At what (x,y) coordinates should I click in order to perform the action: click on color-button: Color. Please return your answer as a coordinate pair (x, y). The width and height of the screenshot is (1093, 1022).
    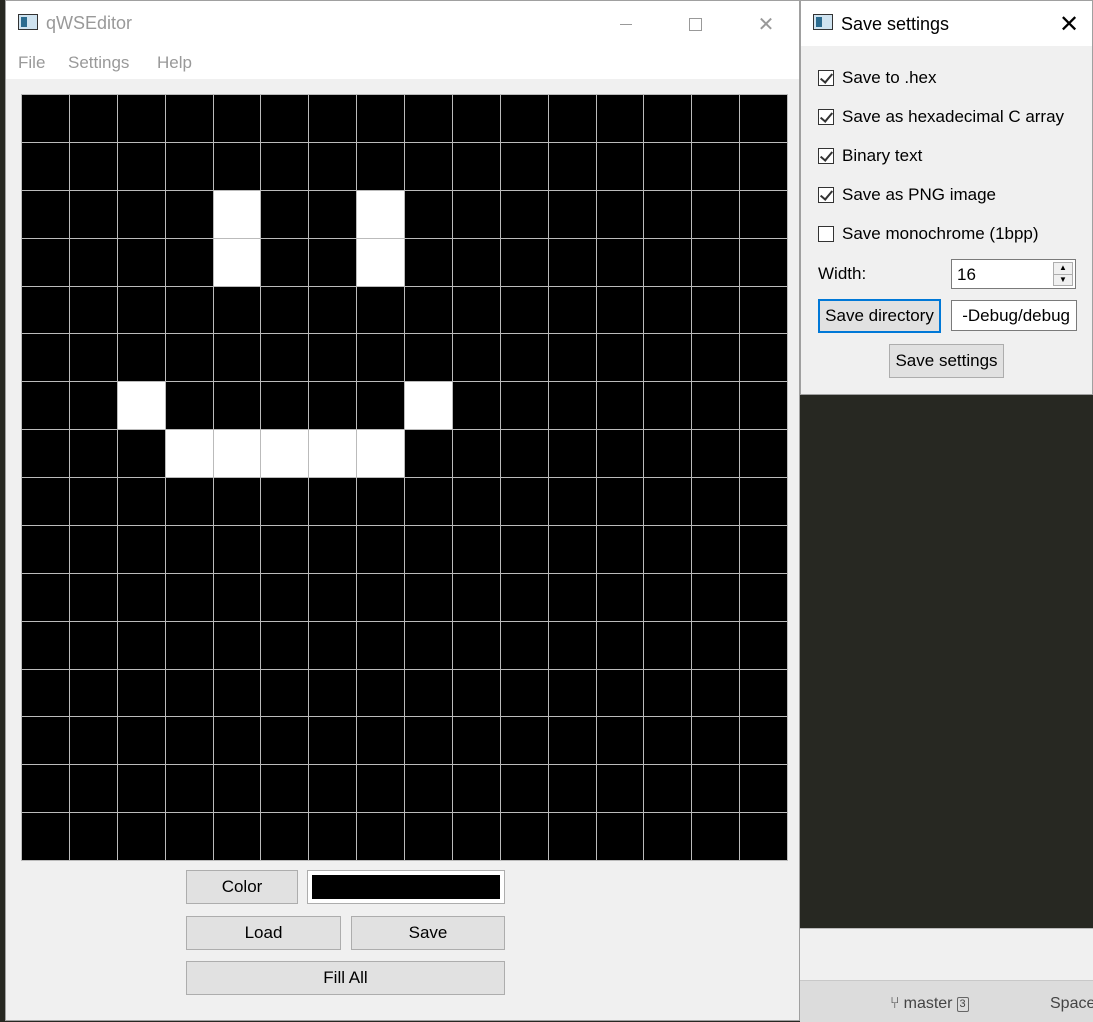
    Looking at the image, I should click on (242, 887).